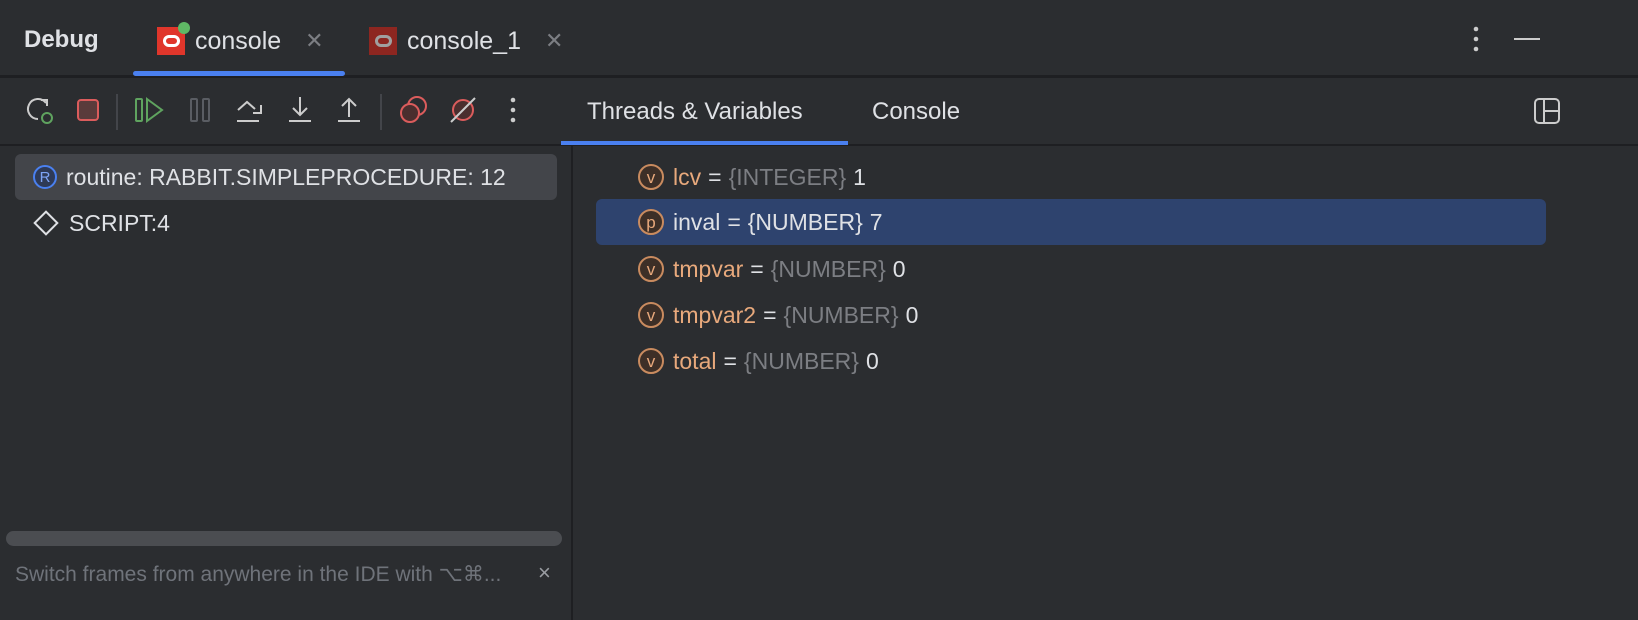  Describe the element at coordinates (1071, 269) in the screenshot. I see `variable-row: v tmpvar = {NUMBER} 0` at that location.